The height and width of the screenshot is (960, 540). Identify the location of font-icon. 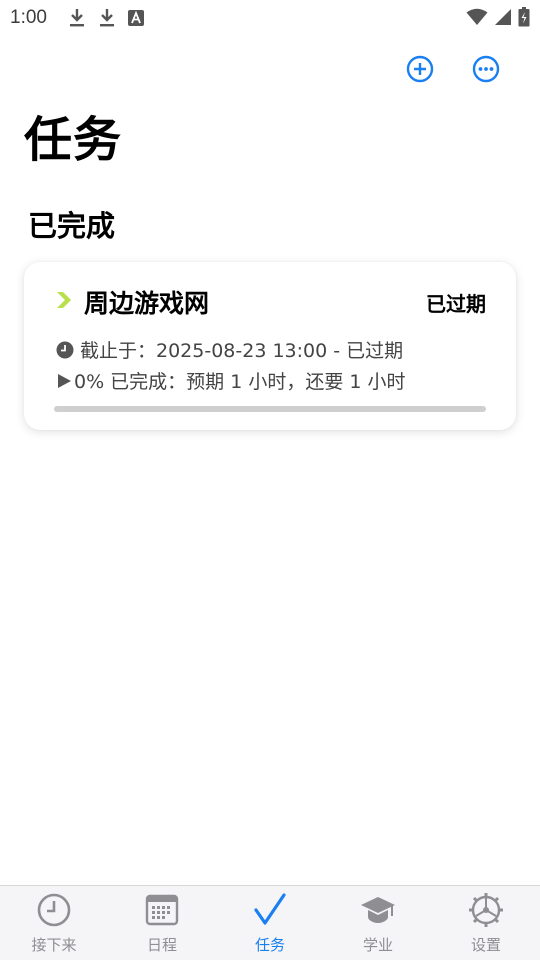
(136, 18).